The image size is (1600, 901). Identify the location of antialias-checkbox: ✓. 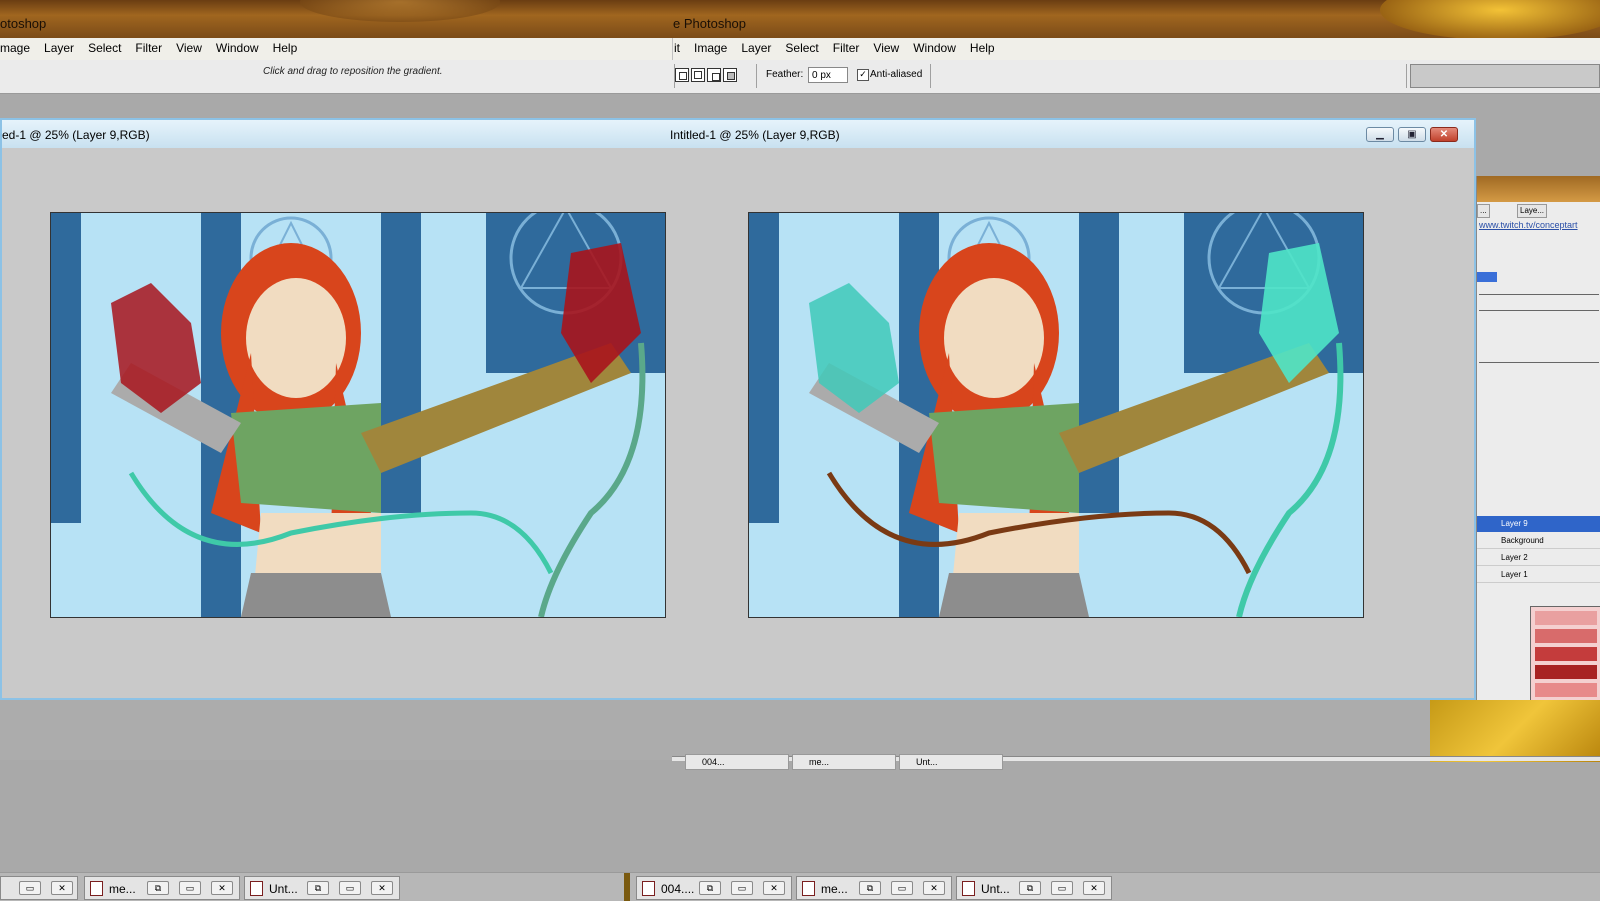
(863, 75).